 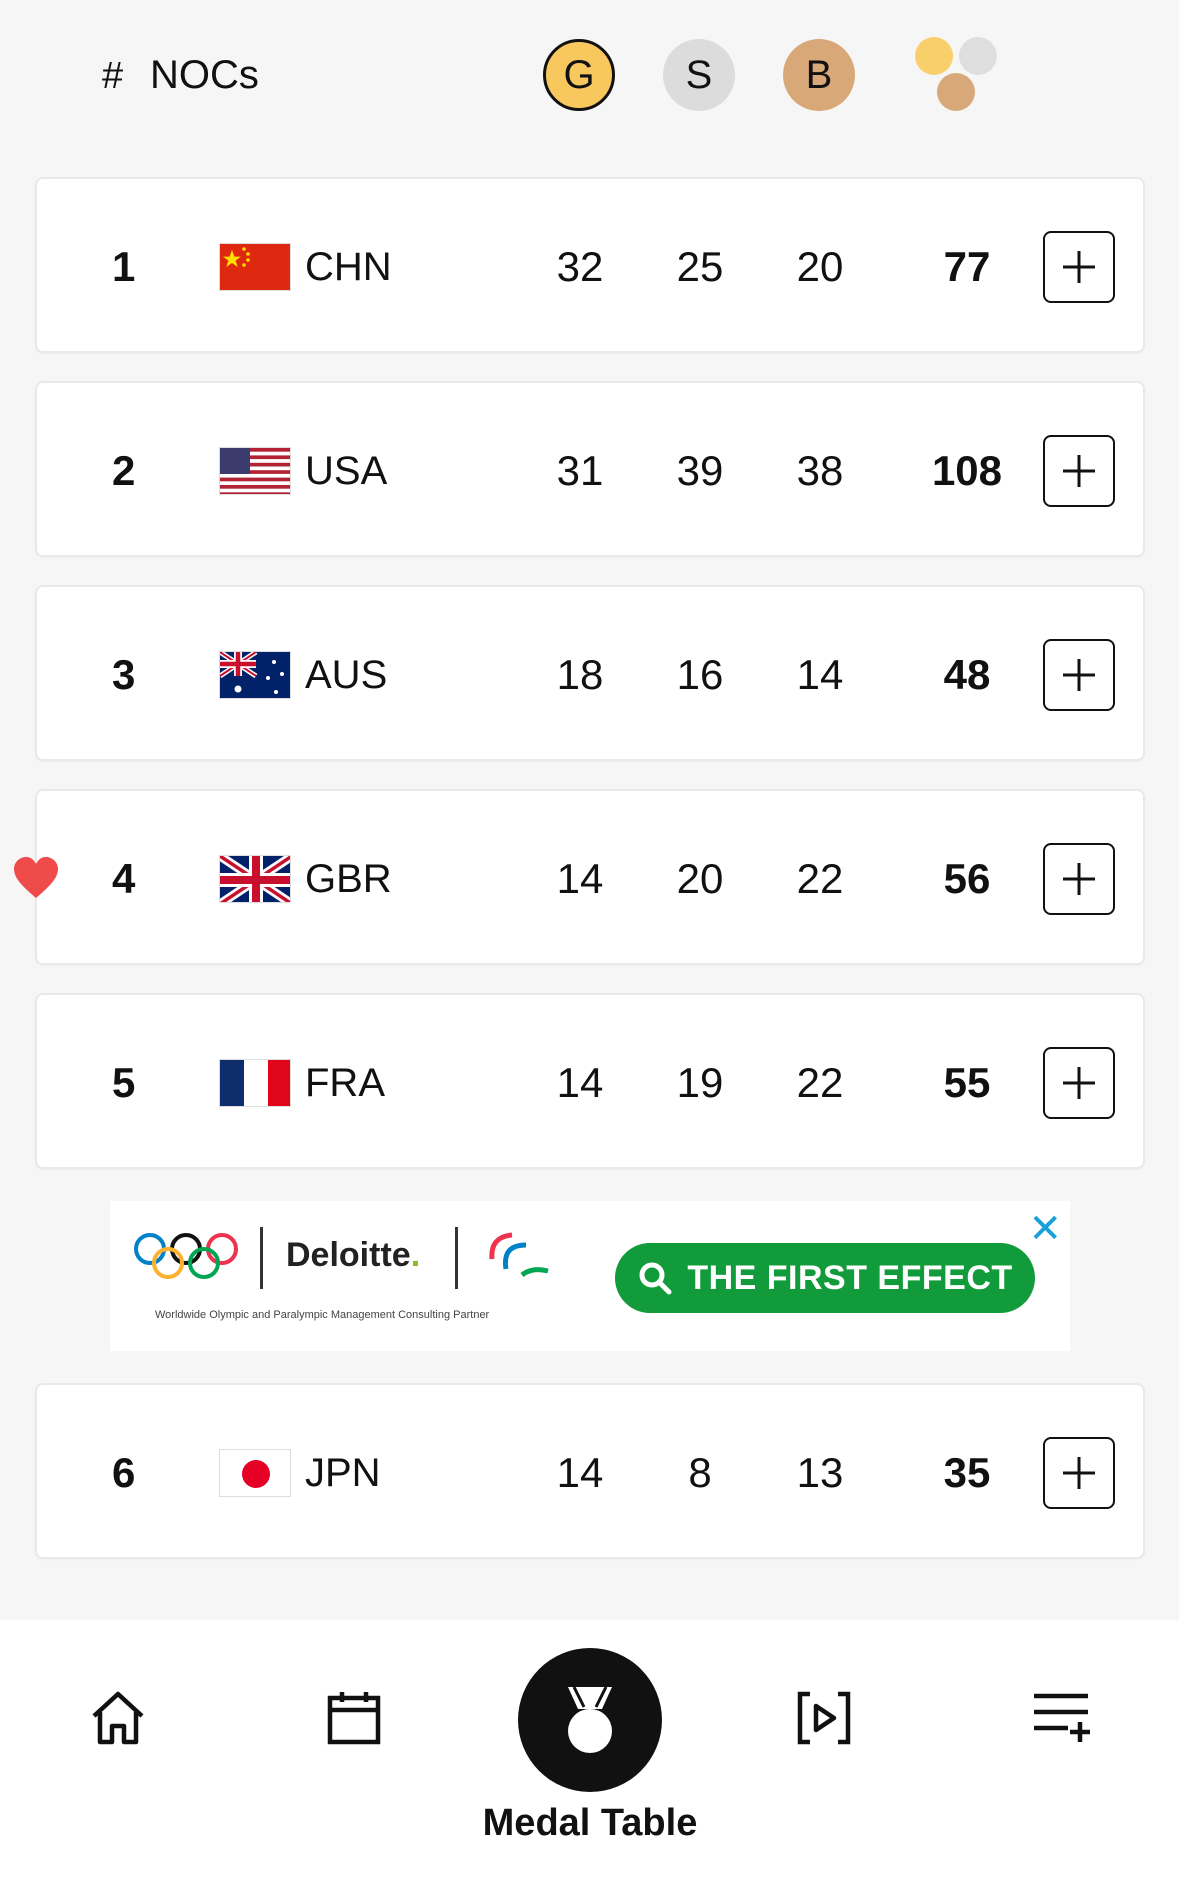 I want to click on menu-add-icon, so click(x=1062, y=1717).